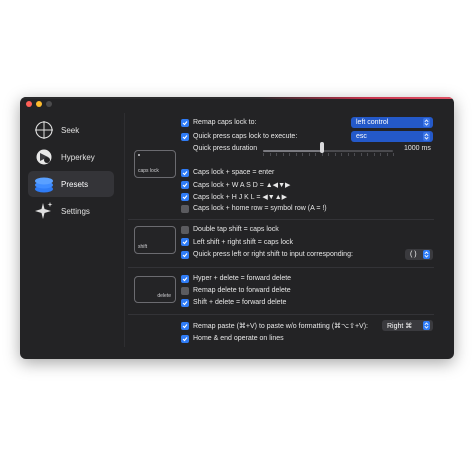 The width and height of the screenshot is (474, 474). Describe the element at coordinates (155, 164) in the screenshot. I see `caps-lock-keycap: caps lock` at that location.